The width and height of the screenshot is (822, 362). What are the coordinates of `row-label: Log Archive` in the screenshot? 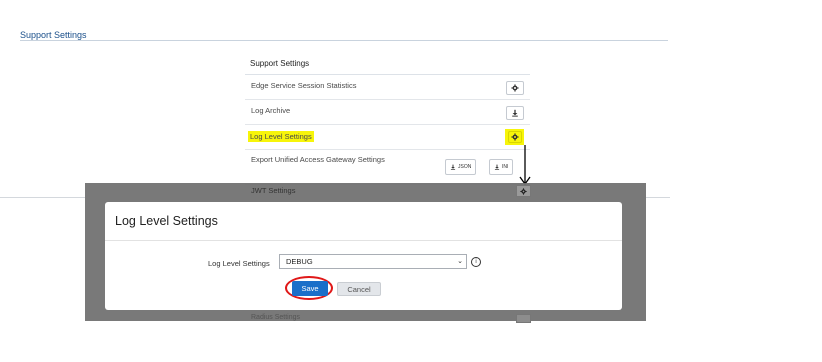 It's located at (271, 110).